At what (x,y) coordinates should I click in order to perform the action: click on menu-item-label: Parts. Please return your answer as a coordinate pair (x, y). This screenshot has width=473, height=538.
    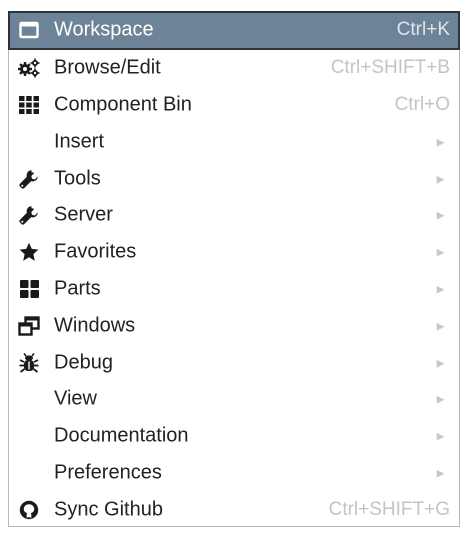
    Looking at the image, I should click on (77, 288).